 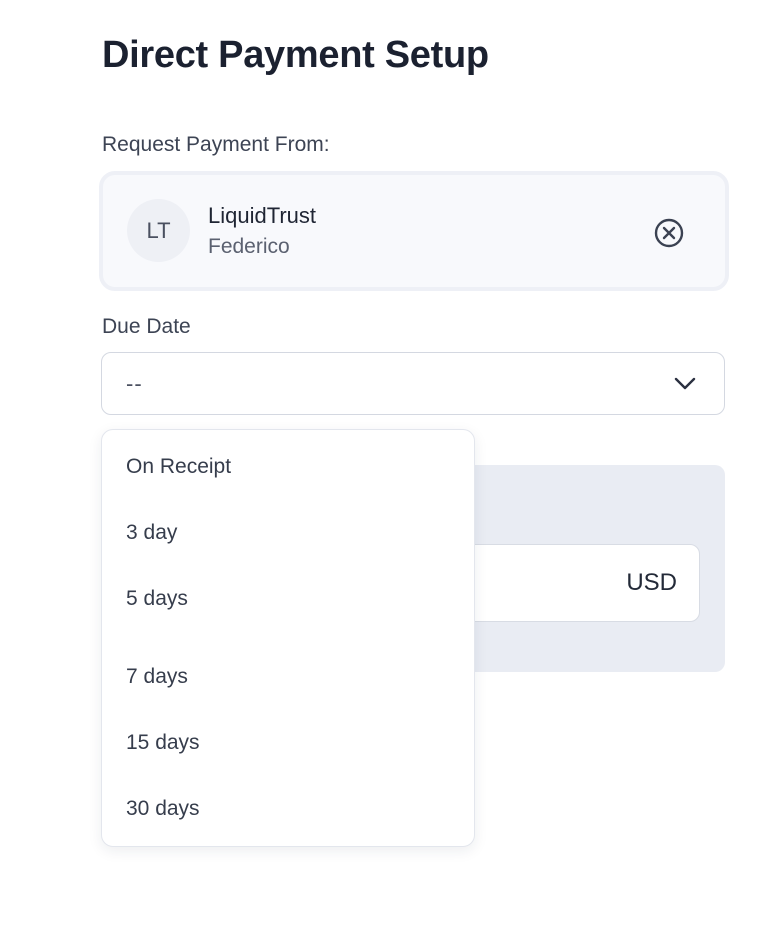 I want to click on close-circle-icon, so click(x=669, y=233).